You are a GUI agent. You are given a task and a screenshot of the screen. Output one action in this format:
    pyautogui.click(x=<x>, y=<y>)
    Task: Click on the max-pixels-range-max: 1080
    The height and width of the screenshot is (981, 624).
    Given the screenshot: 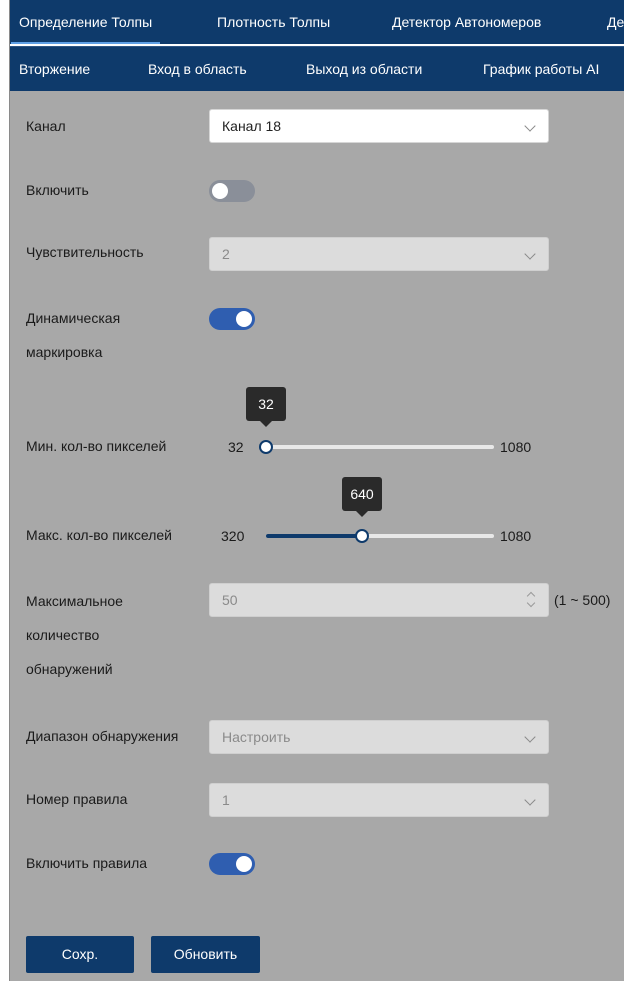 What is the action you would take?
    pyautogui.click(x=516, y=536)
    